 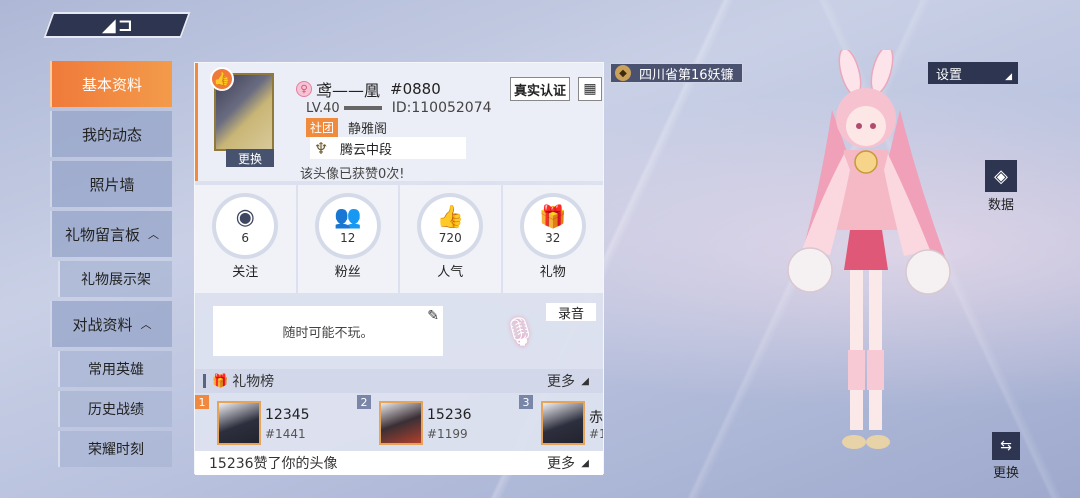 What do you see at coordinates (346, 127) in the screenshot?
I see `club-row: 社团 静雅阁` at bounding box center [346, 127].